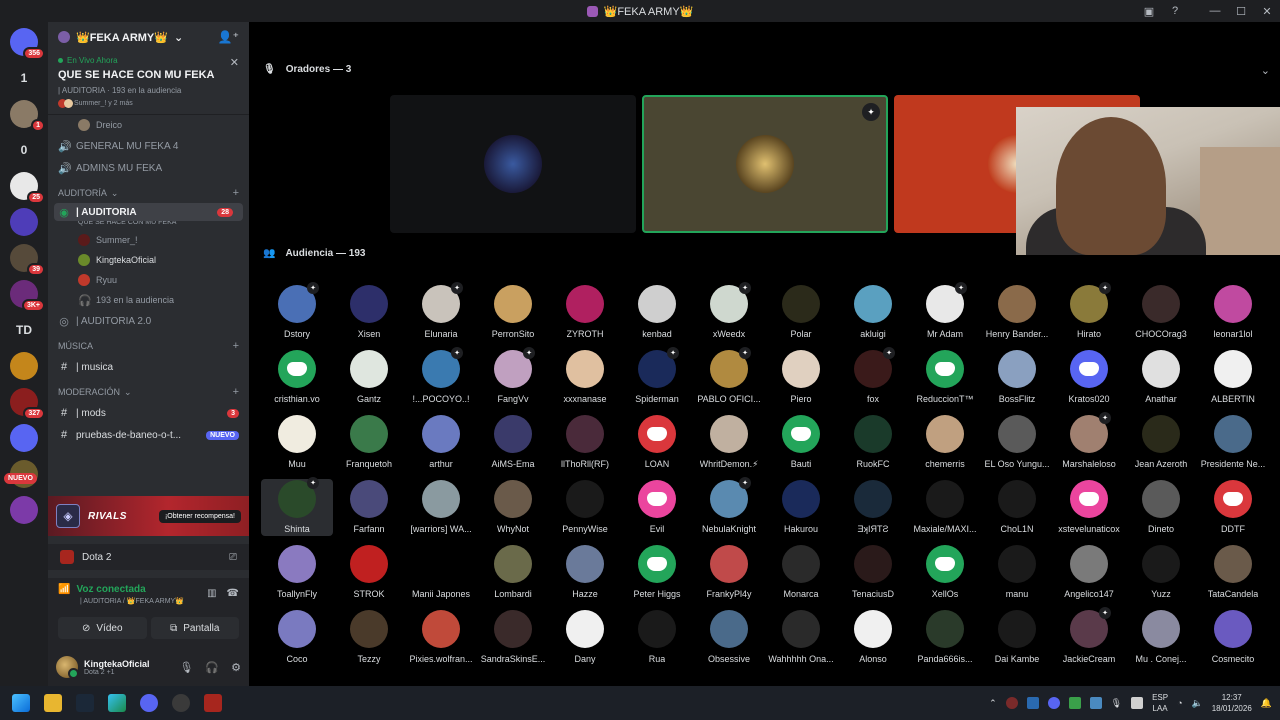 Image resolution: width=1280 pixels, height=720 pixels. What do you see at coordinates (657, 637) in the screenshot?
I see `audience-member: Rua` at bounding box center [657, 637].